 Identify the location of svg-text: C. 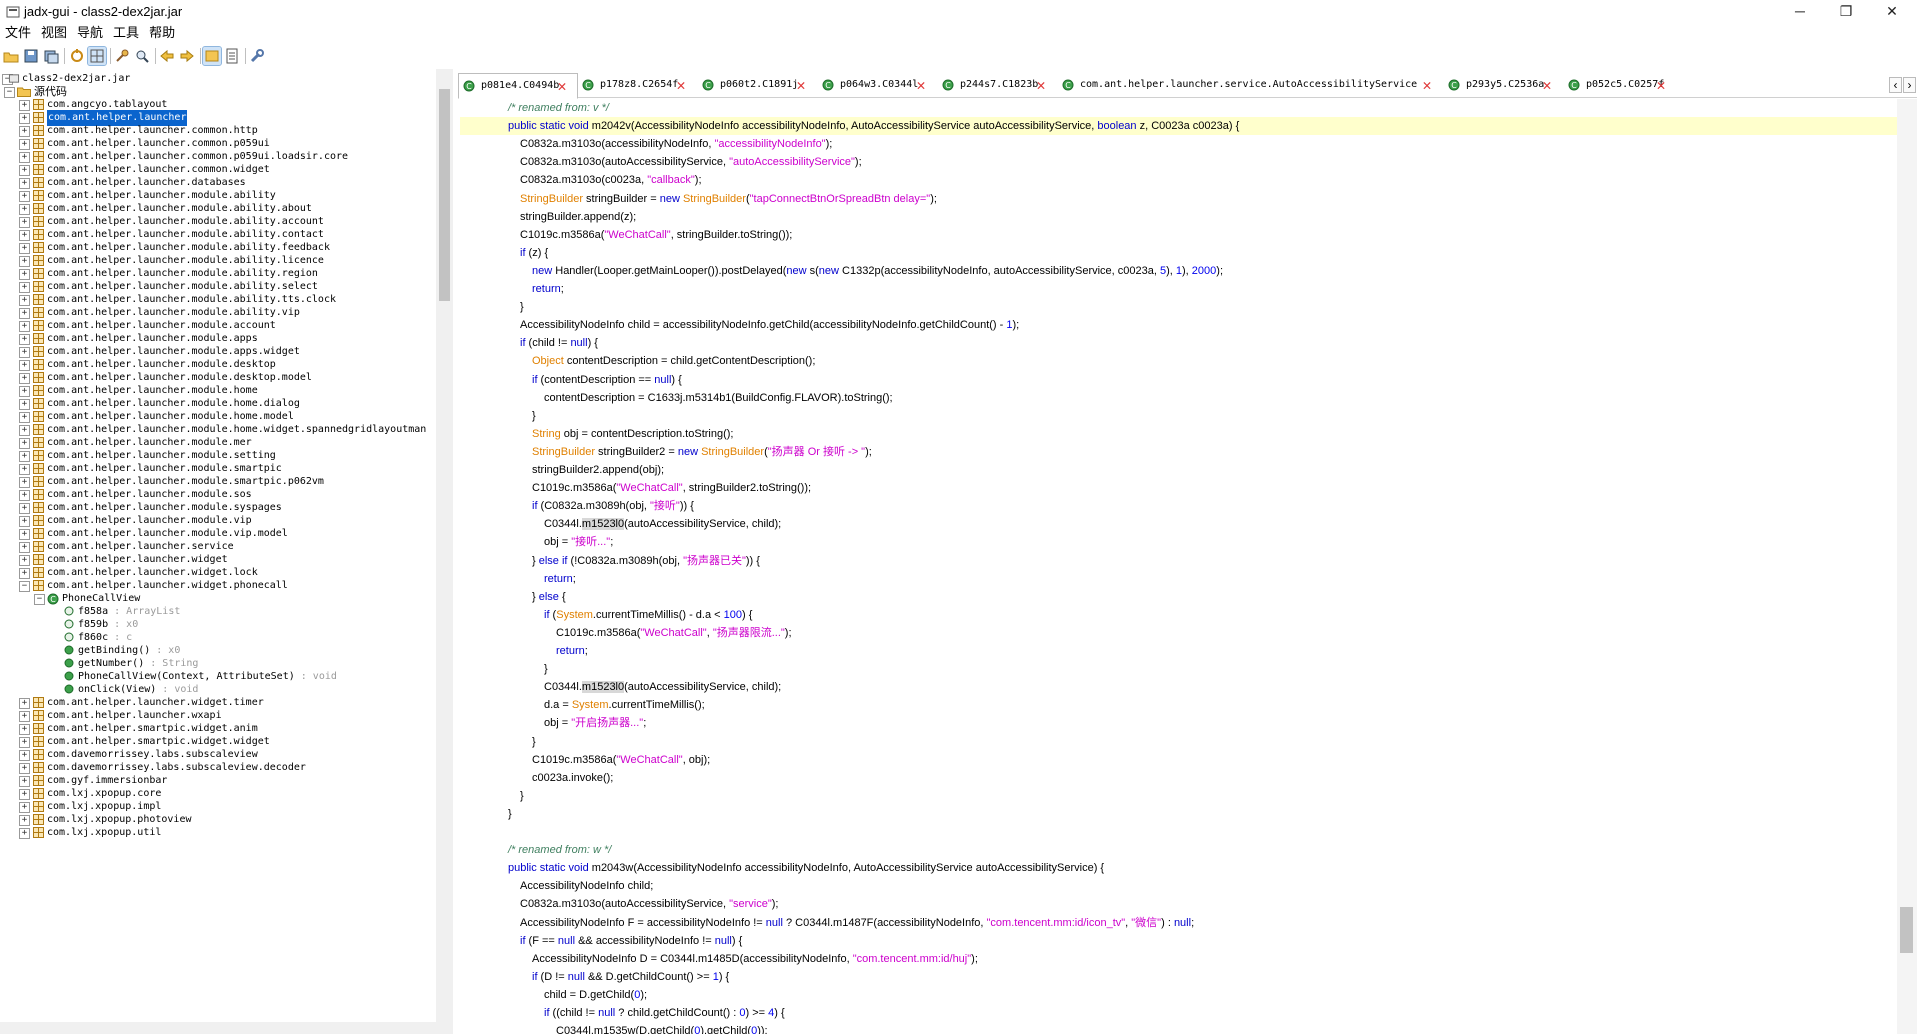
(1574, 85).